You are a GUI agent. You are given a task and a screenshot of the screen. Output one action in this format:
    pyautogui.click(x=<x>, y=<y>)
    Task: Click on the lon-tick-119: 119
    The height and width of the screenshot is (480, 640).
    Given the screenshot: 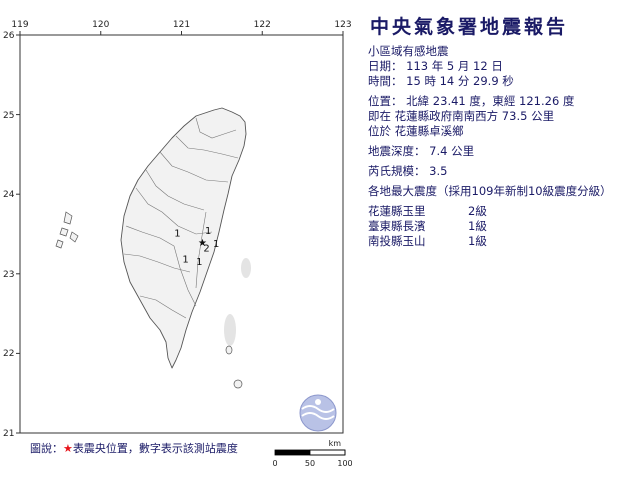 What is the action you would take?
    pyautogui.click(x=19, y=25)
    